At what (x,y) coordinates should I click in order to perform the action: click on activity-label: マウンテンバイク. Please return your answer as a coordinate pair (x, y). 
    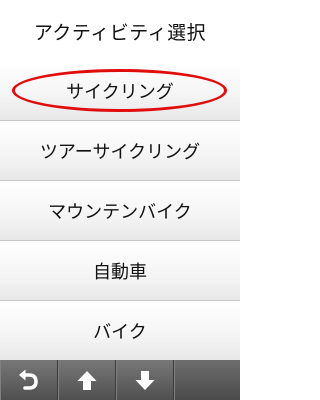
    Looking at the image, I should click on (120, 212).